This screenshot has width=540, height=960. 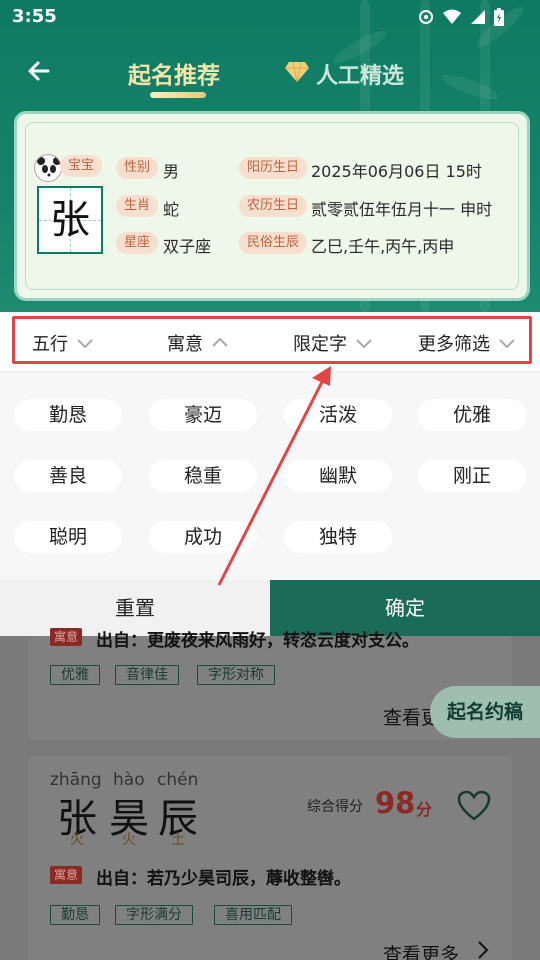 I want to click on panda-avatar-icon, so click(x=48, y=168).